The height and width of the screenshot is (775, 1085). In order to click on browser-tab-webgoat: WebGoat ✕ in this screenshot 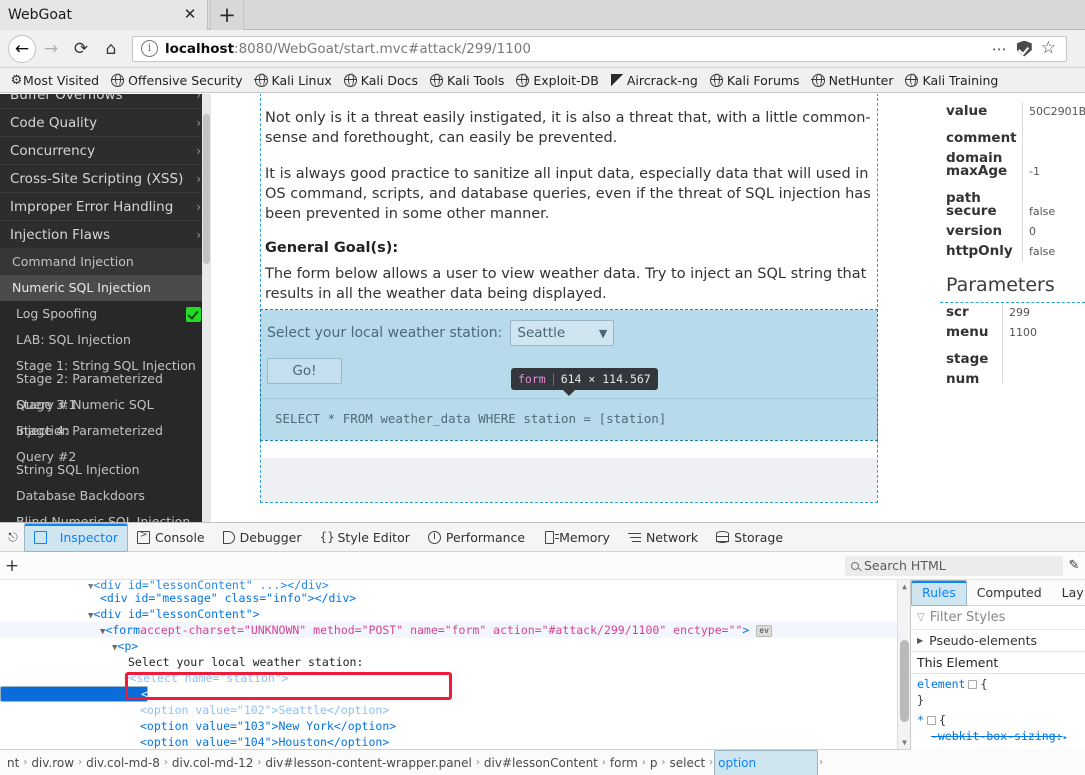, I will do `click(104, 15)`.